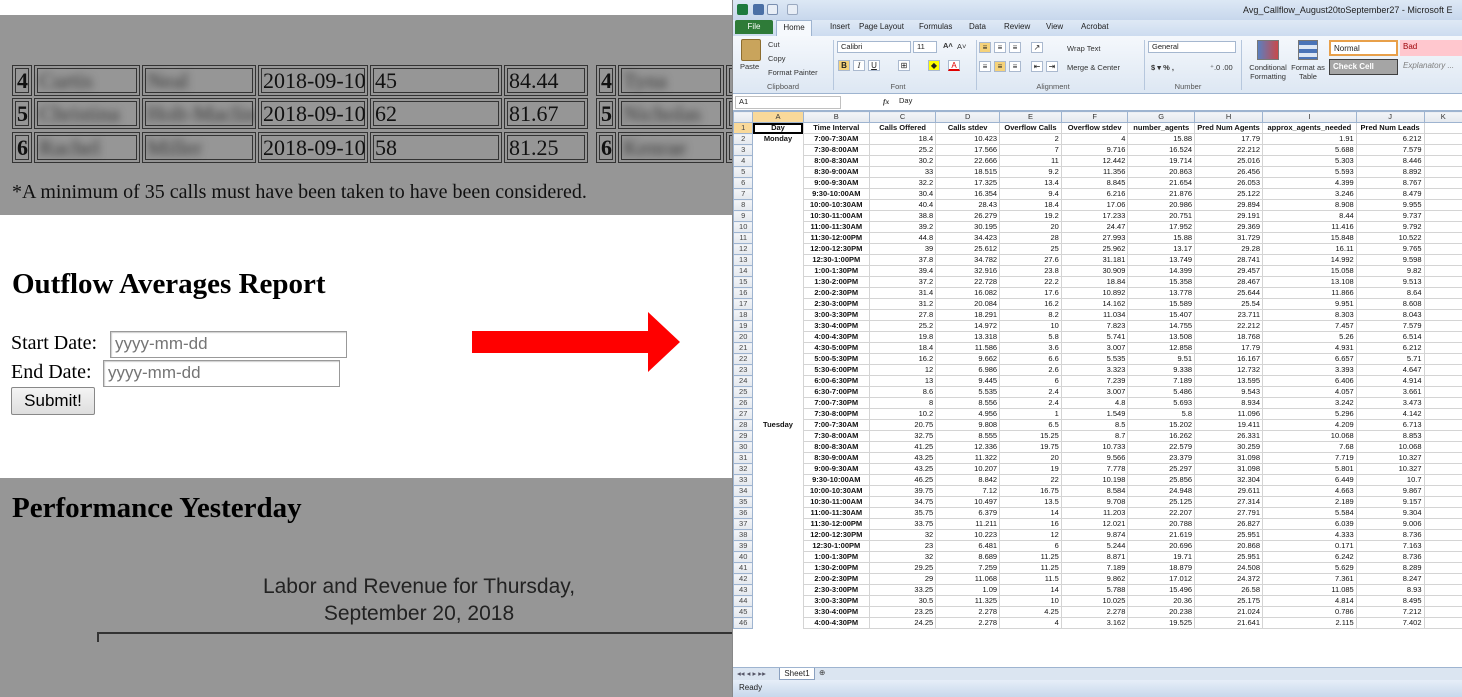 The height and width of the screenshot is (697, 1462). What do you see at coordinates (1390, 172) in the screenshot?
I see `data-cell: 8.892` at bounding box center [1390, 172].